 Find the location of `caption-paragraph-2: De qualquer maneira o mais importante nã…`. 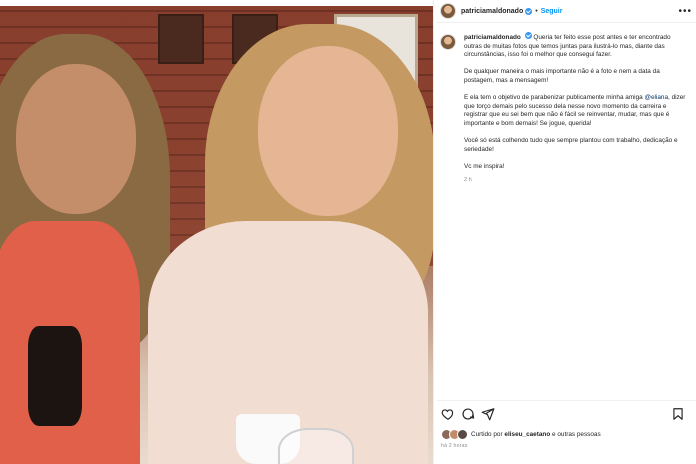

caption-paragraph-2: De qualquer maneira o mais importante nã… is located at coordinates (562, 76).